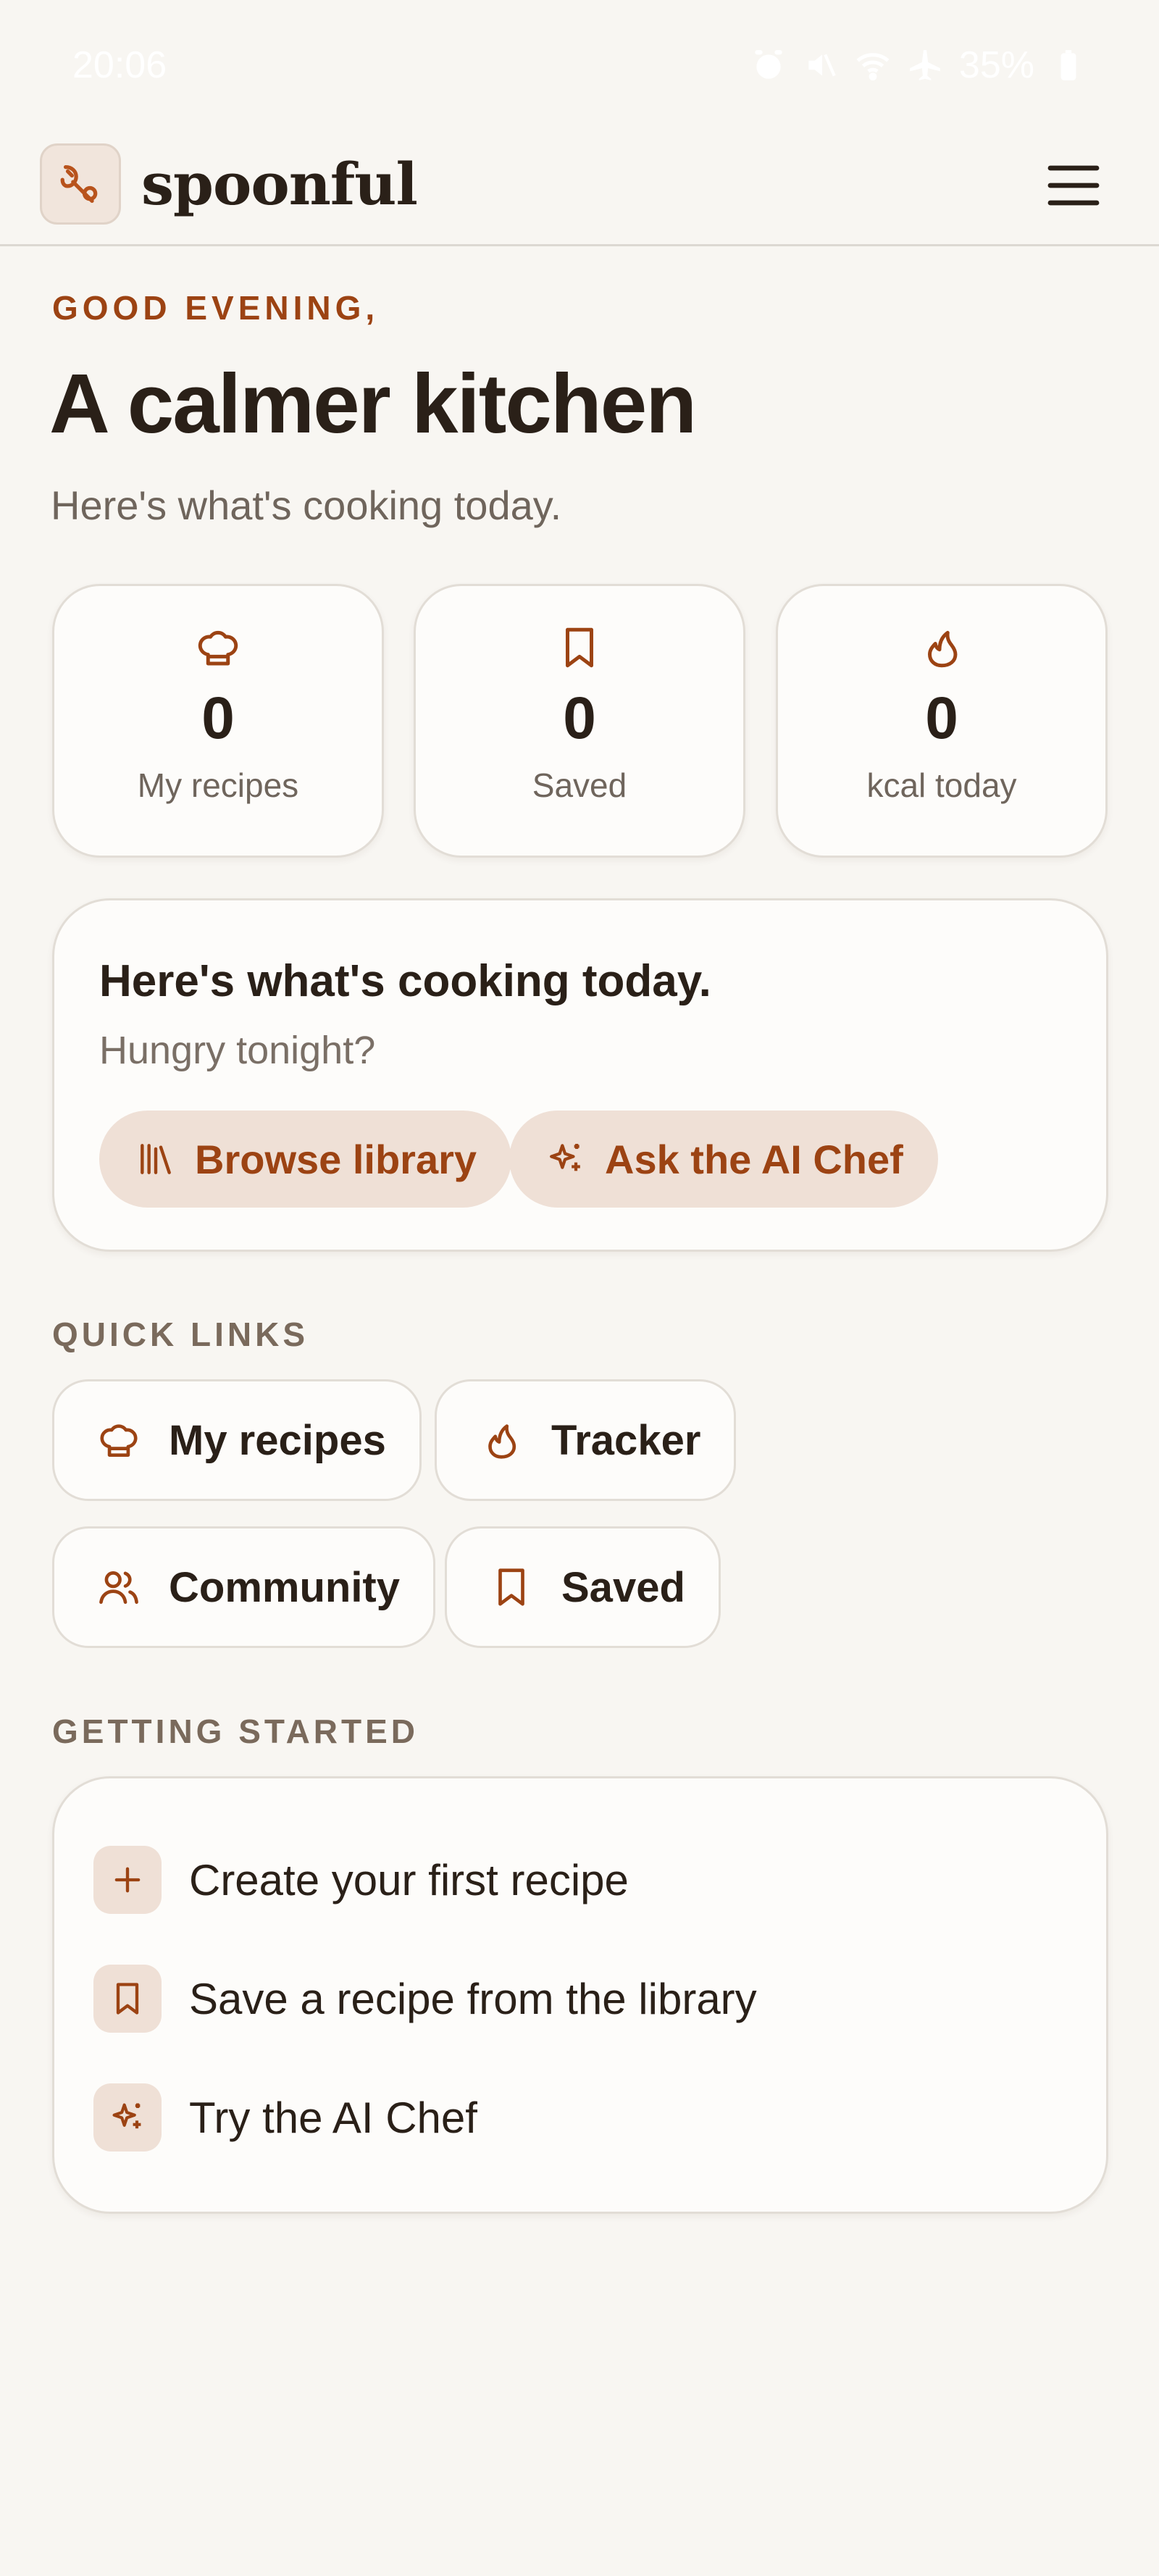 The height and width of the screenshot is (2576, 1159). What do you see at coordinates (237, 1050) in the screenshot?
I see `card-subtitle: Hungry tonight?` at bounding box center [237, 1050].